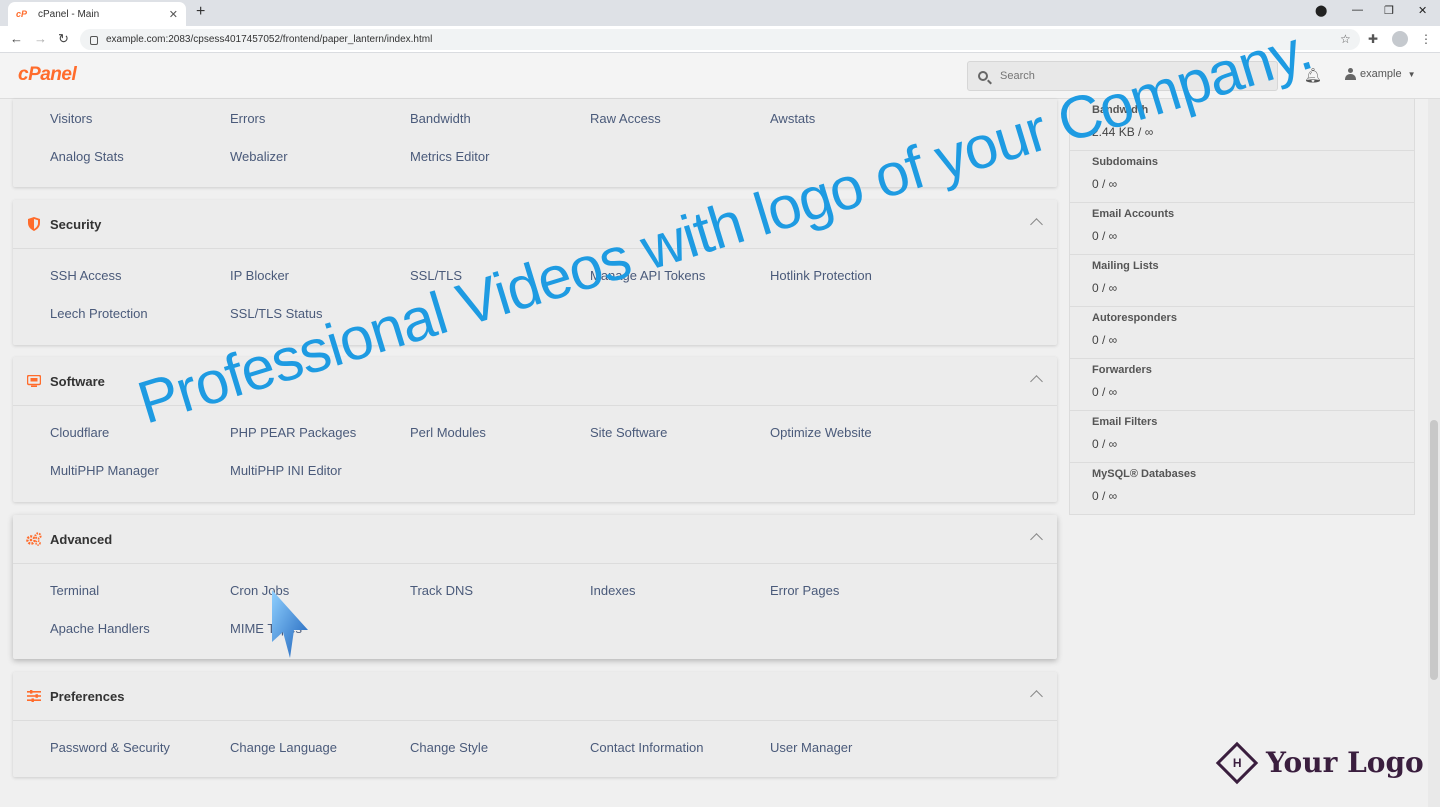  What do you see at coordinates (441, 590) in the screenshot?
I see `link-track-dns: Track DNS` at bounding box center [441, 590].